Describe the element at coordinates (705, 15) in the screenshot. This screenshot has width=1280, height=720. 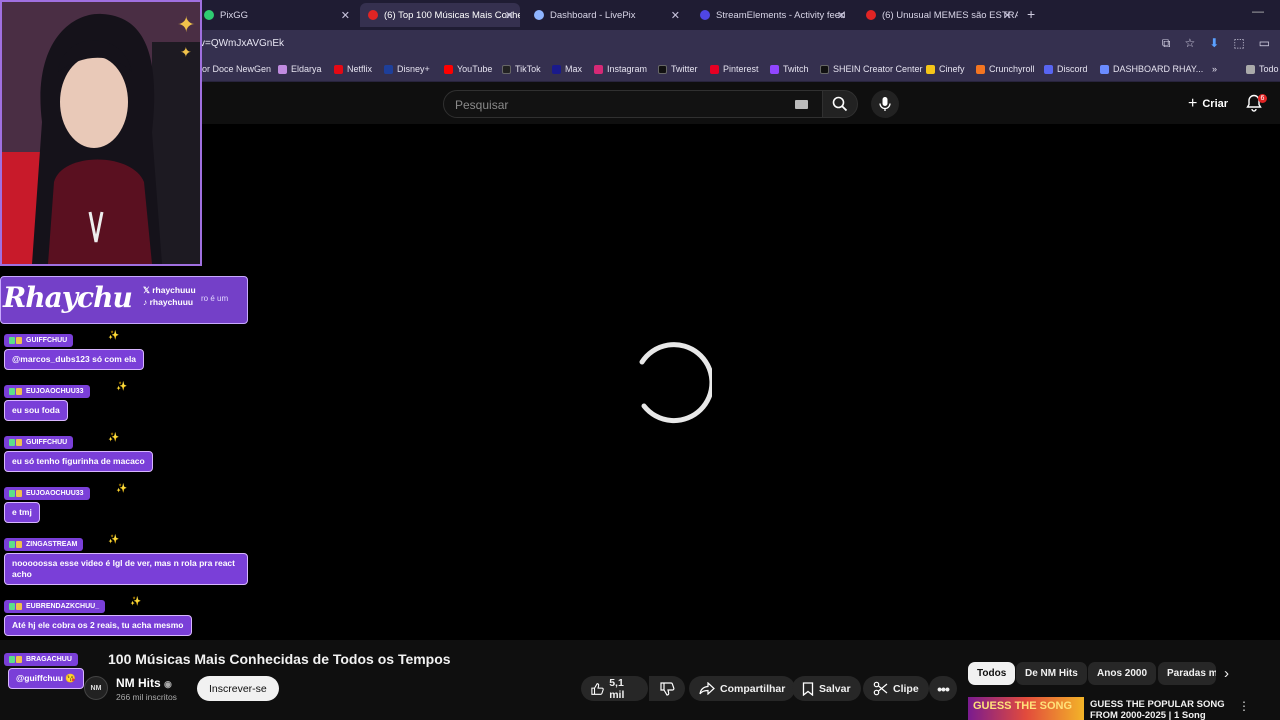
I see `streamelements-favicon-icon` at that location.